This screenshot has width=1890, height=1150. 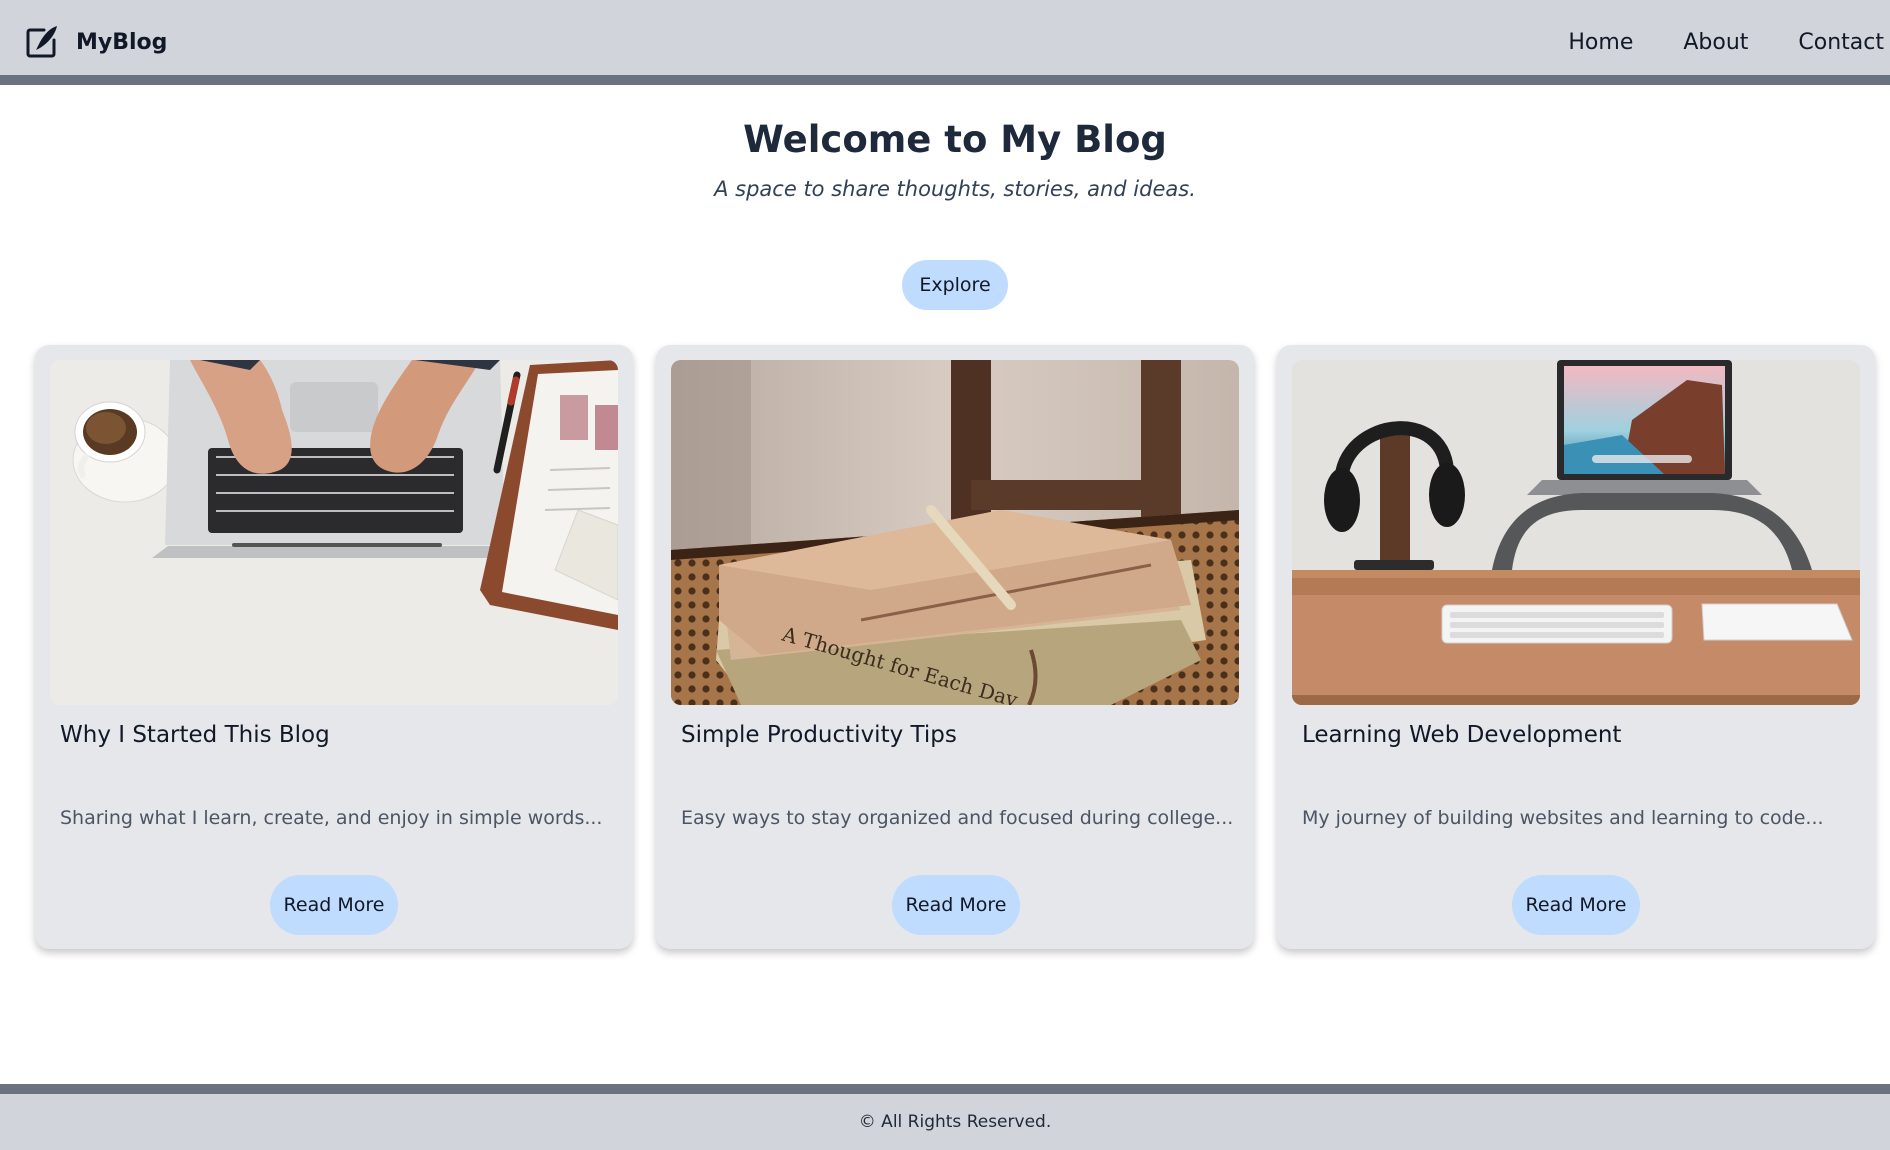 What do you see at coordinates (955, 285) in the screenshot?
I see `explore-button: Explore` at bounding box center [955, 285].